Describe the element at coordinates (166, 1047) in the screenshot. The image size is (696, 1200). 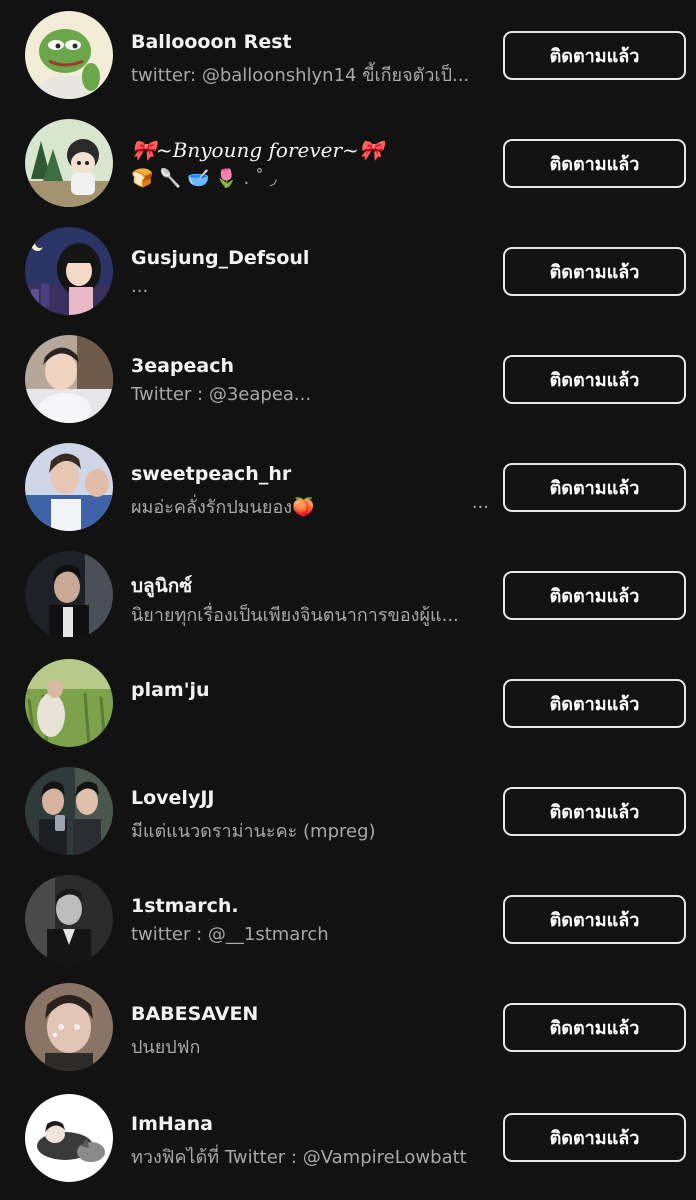
I see `user-bio: ปนยปฟก` at that location.